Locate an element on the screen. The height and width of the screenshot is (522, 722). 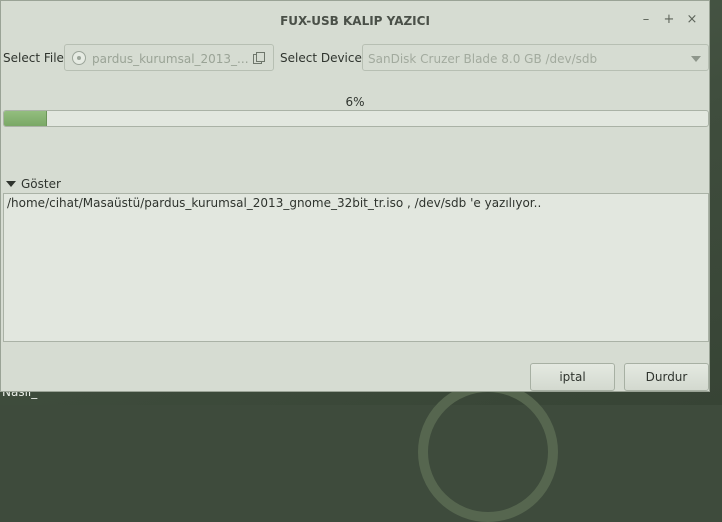
file-open-icon is located at coordinates (259, 58).